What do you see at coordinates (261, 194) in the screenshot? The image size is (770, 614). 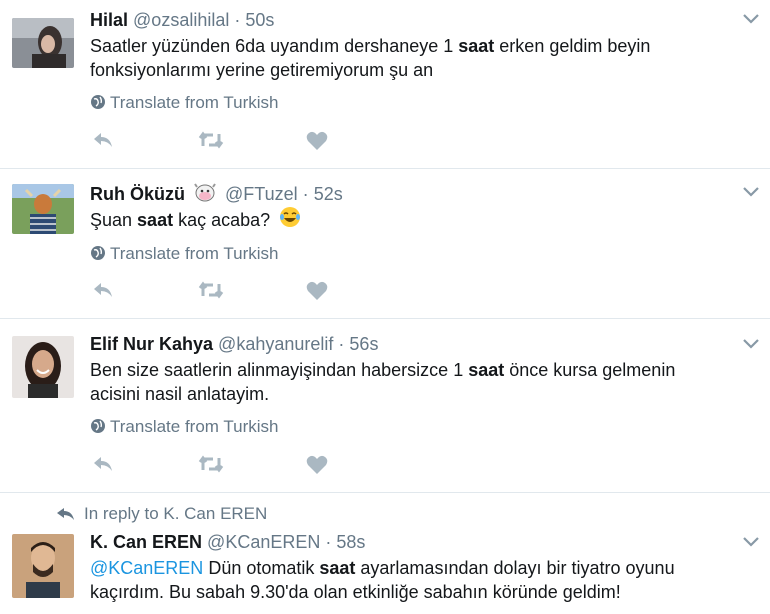 I see `user-handle: @FTuzel` at bounding box center [261, 194].